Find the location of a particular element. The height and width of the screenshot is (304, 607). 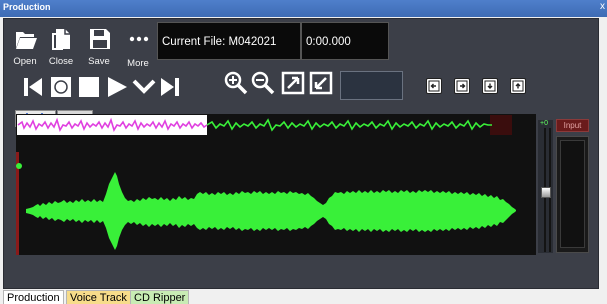

gain-slider-handle is located at coordinates (546, 192).